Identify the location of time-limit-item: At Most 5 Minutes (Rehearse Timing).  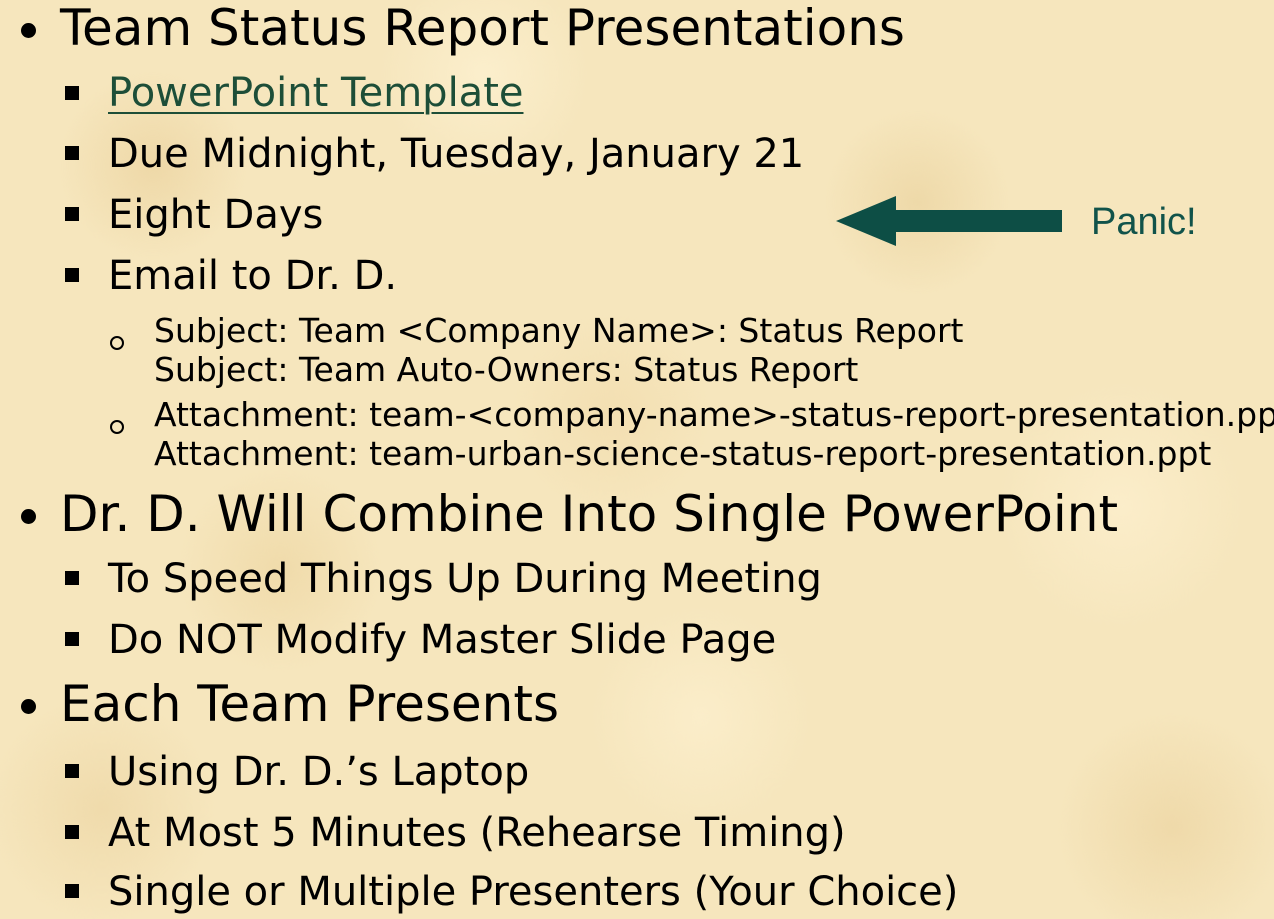
(477, 833).